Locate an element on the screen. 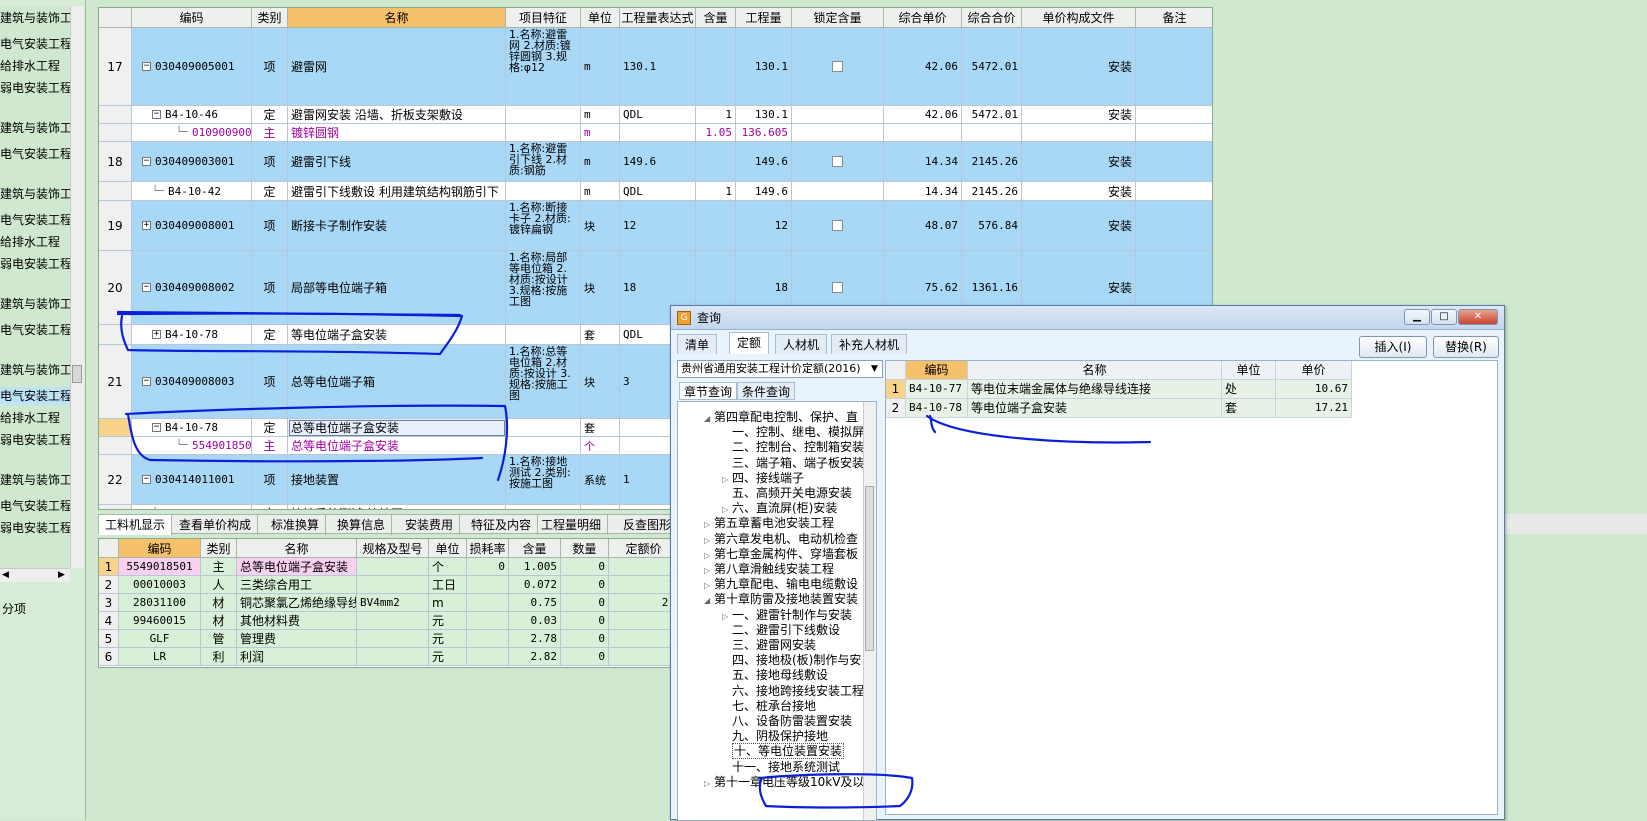 The width and height of the screenshot is (1647, 821). column-header: 类别 is located at coordinates (270, 18).